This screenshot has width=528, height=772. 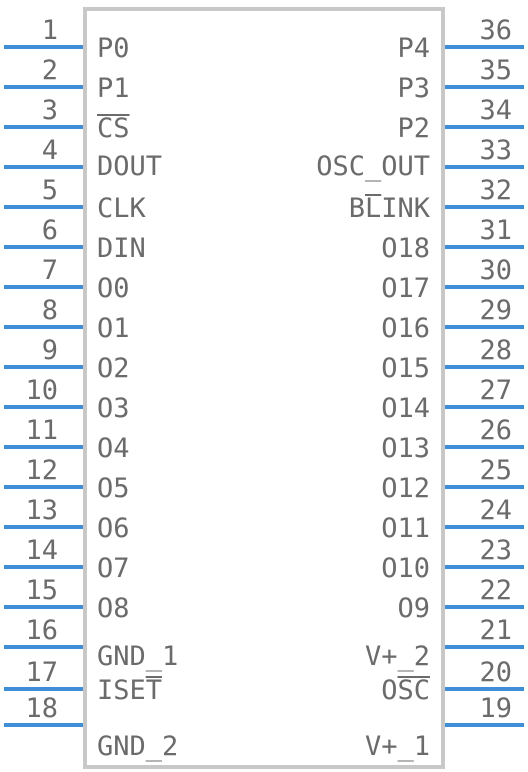 What do you see at coordinates (67, 39) in the screenshot?
I see `pin-1: 1 P0` at bounding box center [67, 39].